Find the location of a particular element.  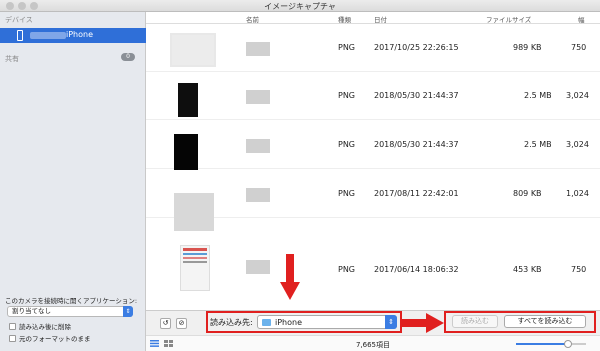

import-button: 読み込む is located at coordinates (475, 321).